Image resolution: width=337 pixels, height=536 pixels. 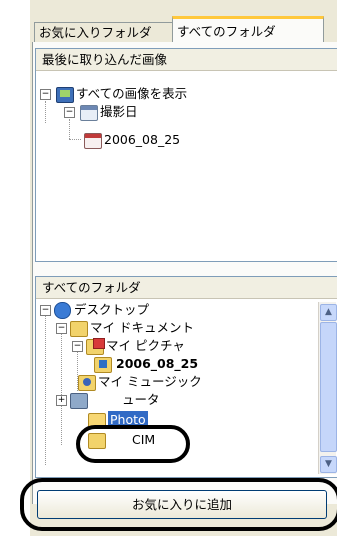 I want to click on annotation-circle-photo, so click(x=133, y=444).